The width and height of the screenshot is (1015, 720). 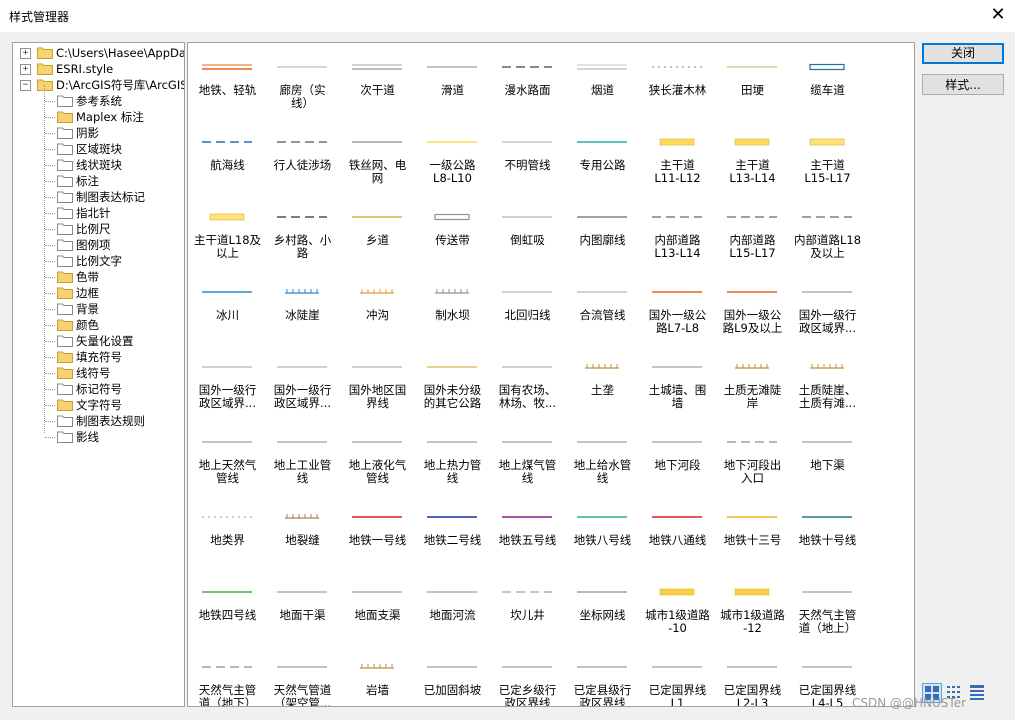 What do you see at coordinates (602, 533) in the screenshot?
I see `symbol-cell: 地铁八号线` at bounding box center [602, 533].